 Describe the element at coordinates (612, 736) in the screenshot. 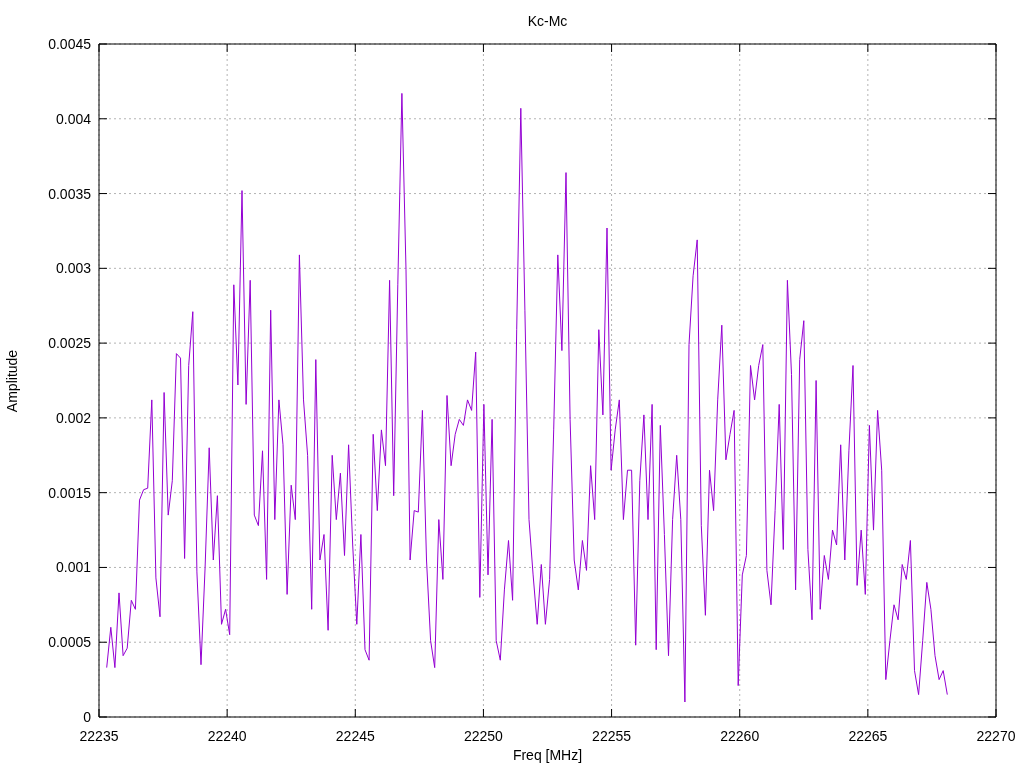

I see `axis-tick-label: 22255` at that location.